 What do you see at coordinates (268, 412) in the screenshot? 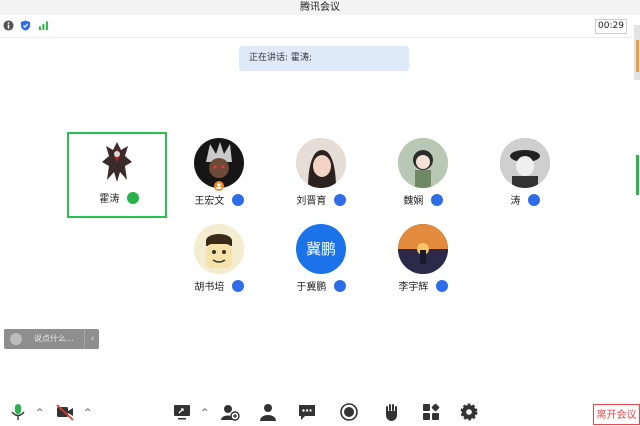
I see `members-icon` at bounding box center [268, 412].